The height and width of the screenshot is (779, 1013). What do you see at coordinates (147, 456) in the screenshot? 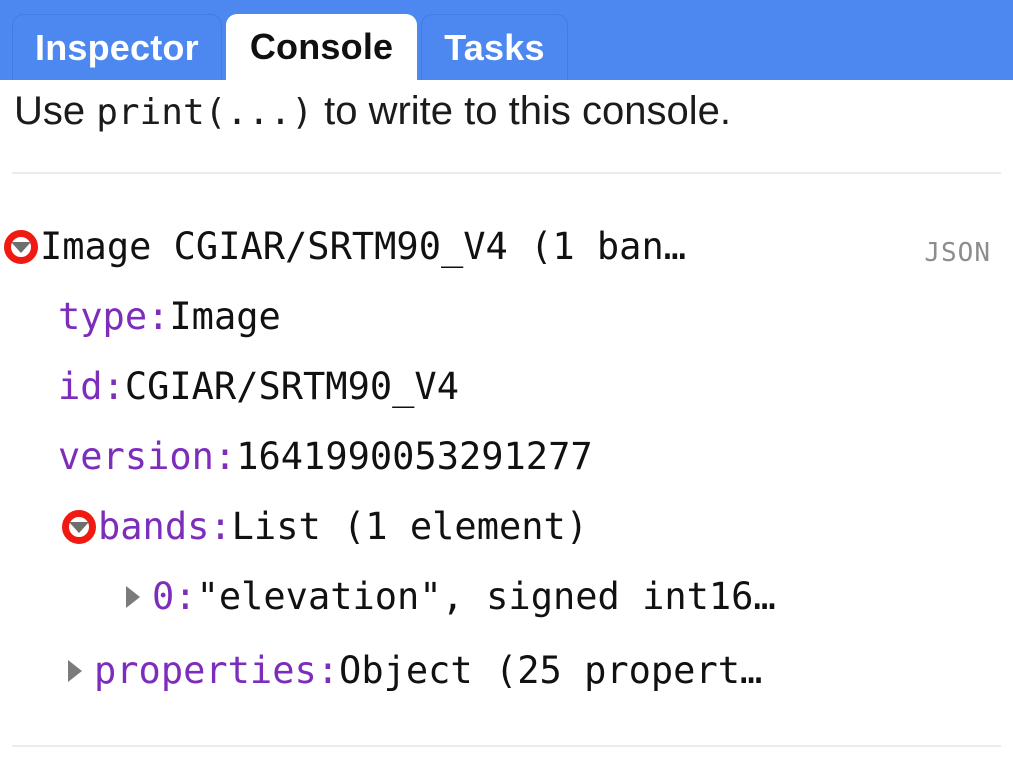
I see `tree-row-version-key: version:` at bounding box center [147, 456].